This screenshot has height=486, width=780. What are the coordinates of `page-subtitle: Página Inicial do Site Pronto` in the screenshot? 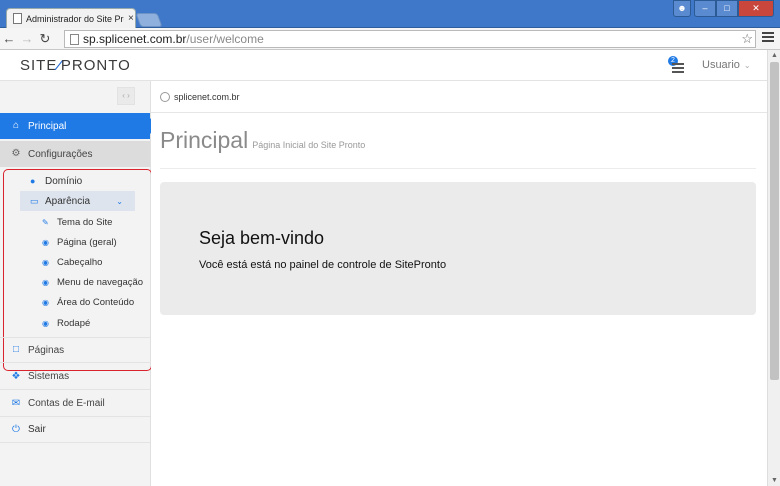 It's located at (309, 145).